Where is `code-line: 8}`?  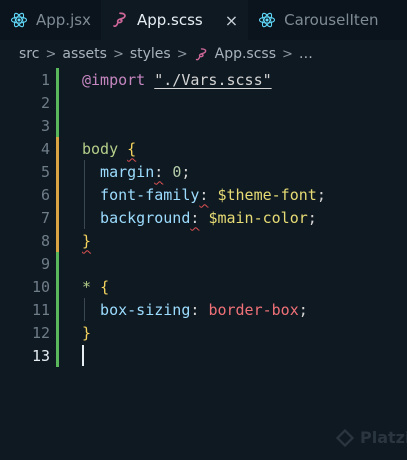
code-line: 8} is located at coordinates (203, 240).